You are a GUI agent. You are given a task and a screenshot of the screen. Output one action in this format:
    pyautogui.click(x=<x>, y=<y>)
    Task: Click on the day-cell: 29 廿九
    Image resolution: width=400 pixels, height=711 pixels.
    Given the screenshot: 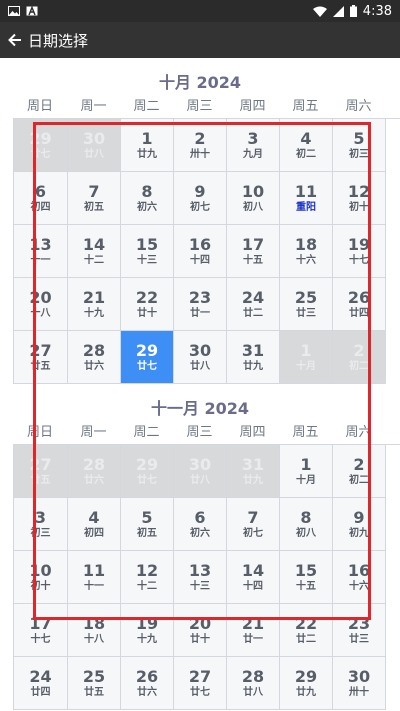 What is the action you would take?
    pyautogui.click(x=306, y=683)
    